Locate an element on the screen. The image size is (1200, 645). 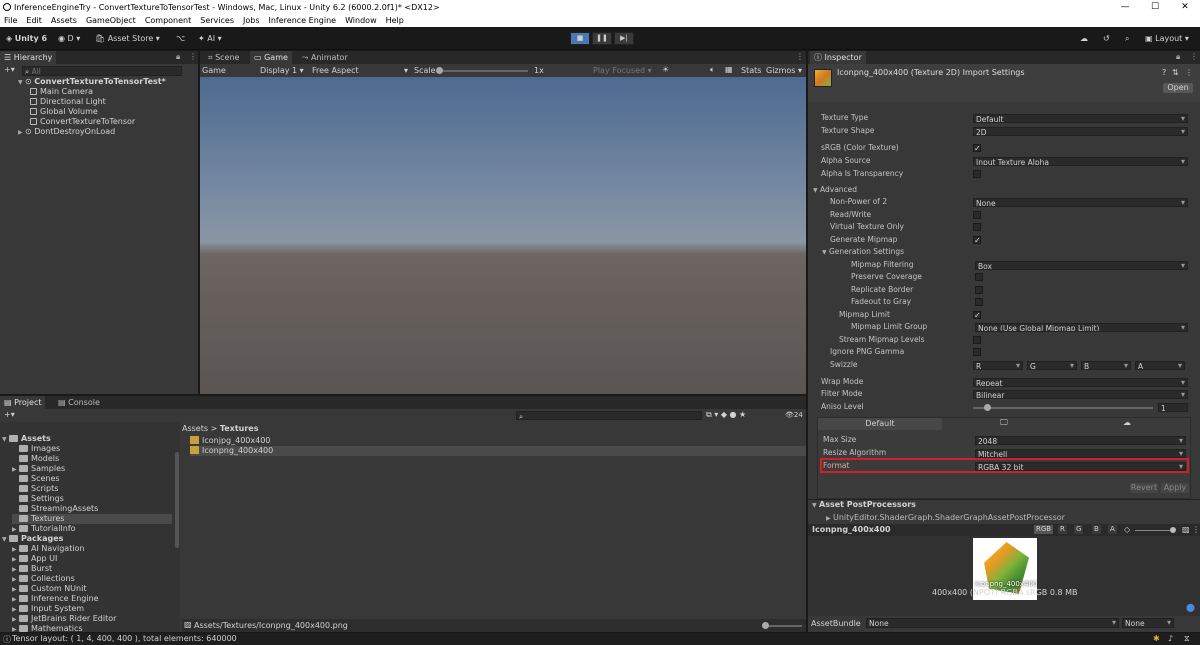
hierarchy-search-input: ⌕ All is located at coordinates (102, 71).